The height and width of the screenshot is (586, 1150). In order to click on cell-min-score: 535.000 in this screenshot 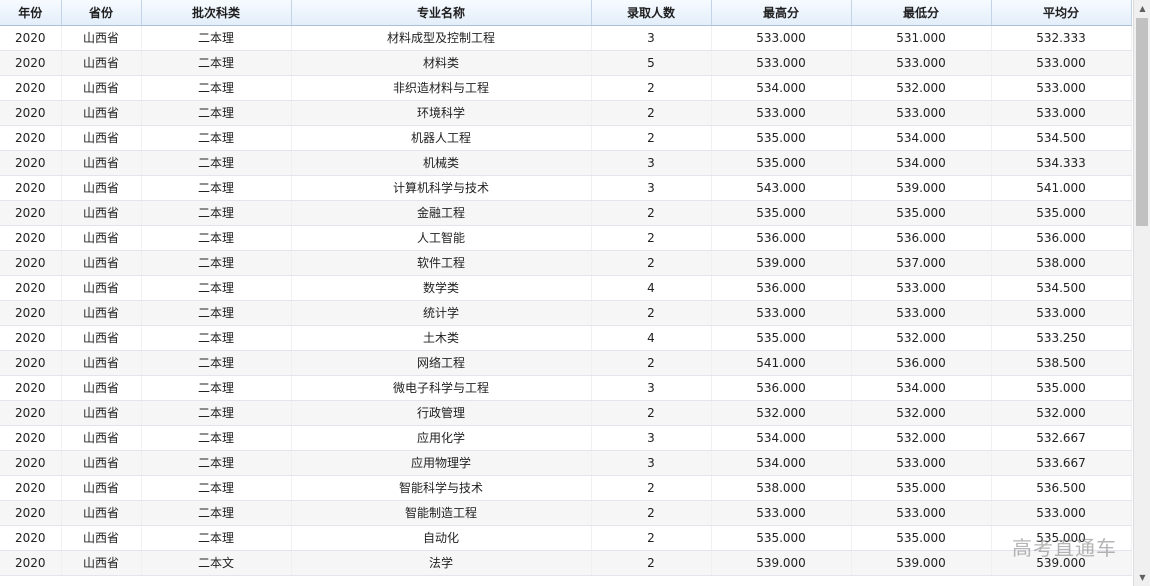, I will do `click(921, 488)`.